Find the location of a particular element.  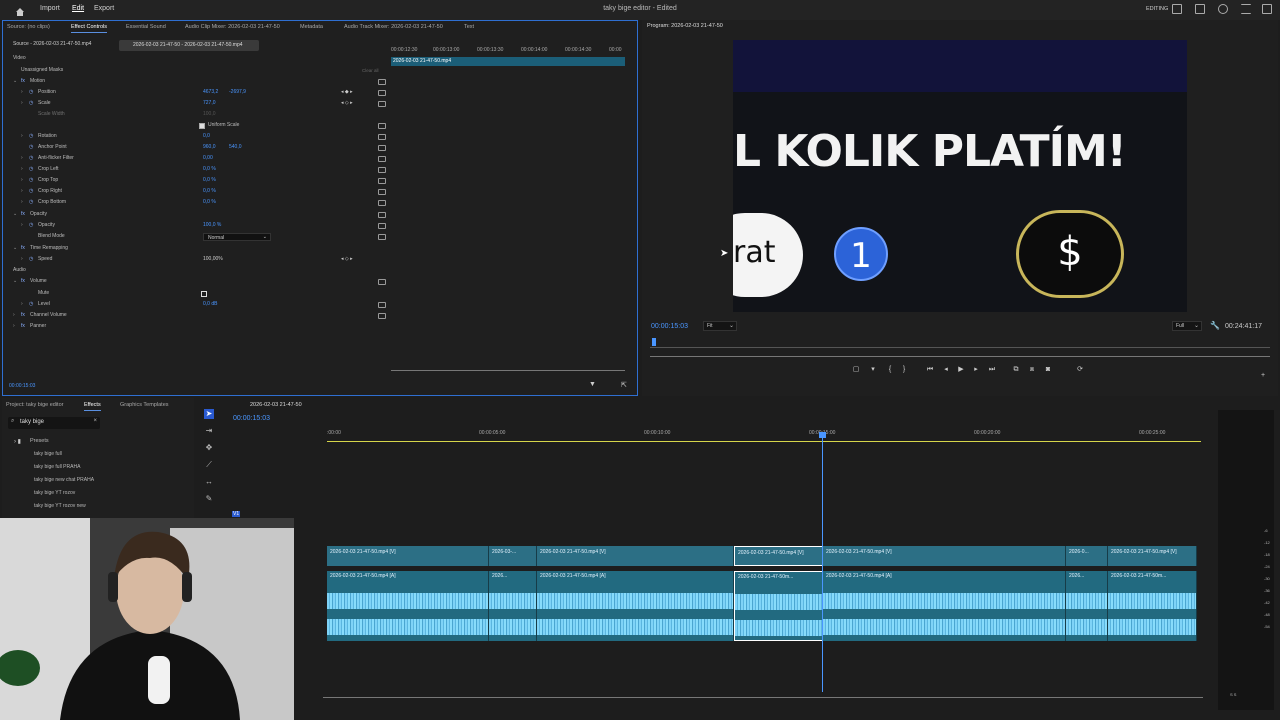

ripple-tool-icon: ✥ is located at coordinates (209, 448).